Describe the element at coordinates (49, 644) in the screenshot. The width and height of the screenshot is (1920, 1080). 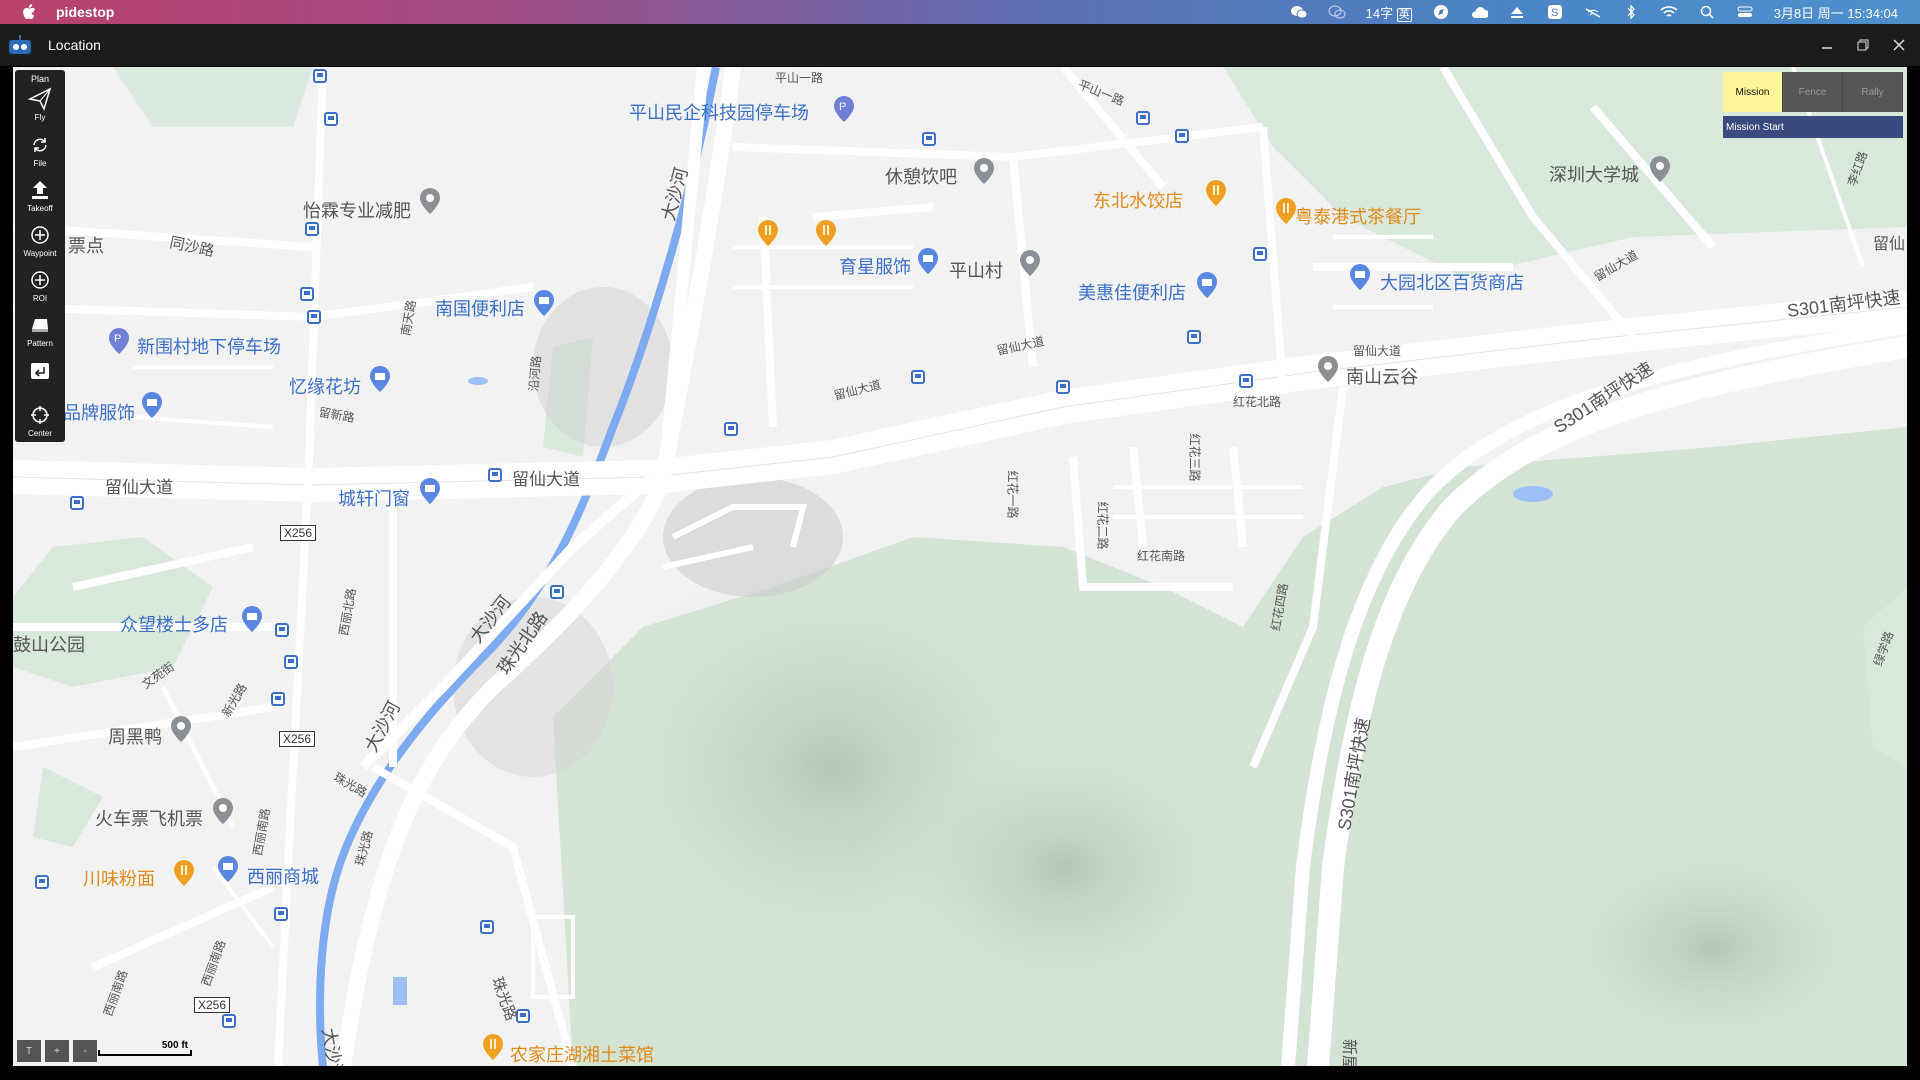
I see `poi-label: 鼓山公园` at that location.